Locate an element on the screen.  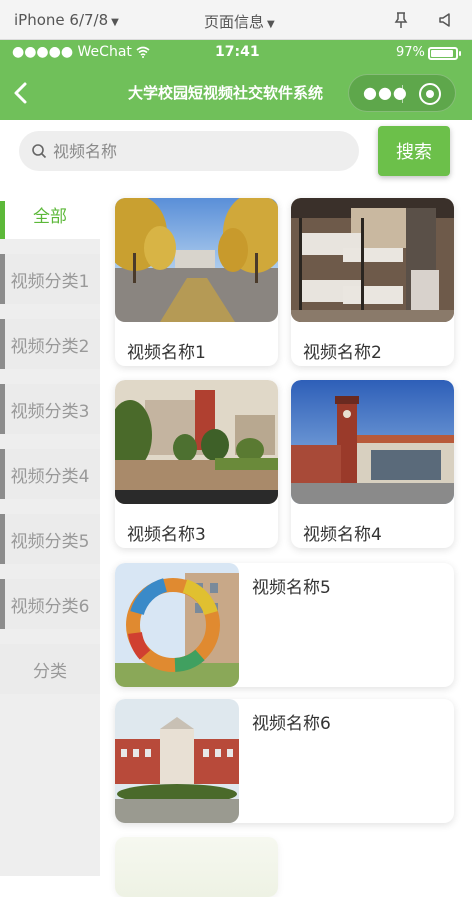
category-item: 视频分类4 is located at coordinates (50, 474).